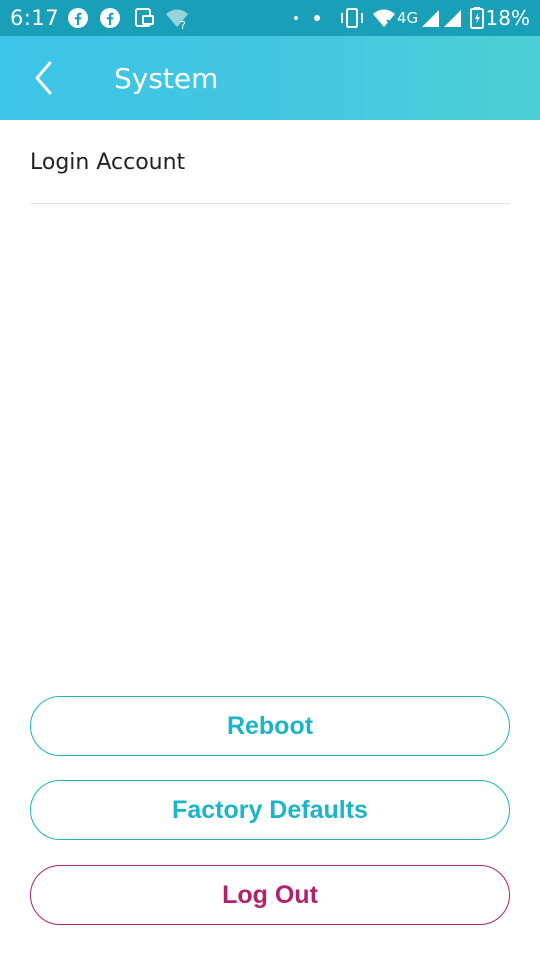 This screenshot has width=540, height=960. Describe the element at coordinates (108, 162) in the screenshot. I see `list-item-label: Login Account` at that location.